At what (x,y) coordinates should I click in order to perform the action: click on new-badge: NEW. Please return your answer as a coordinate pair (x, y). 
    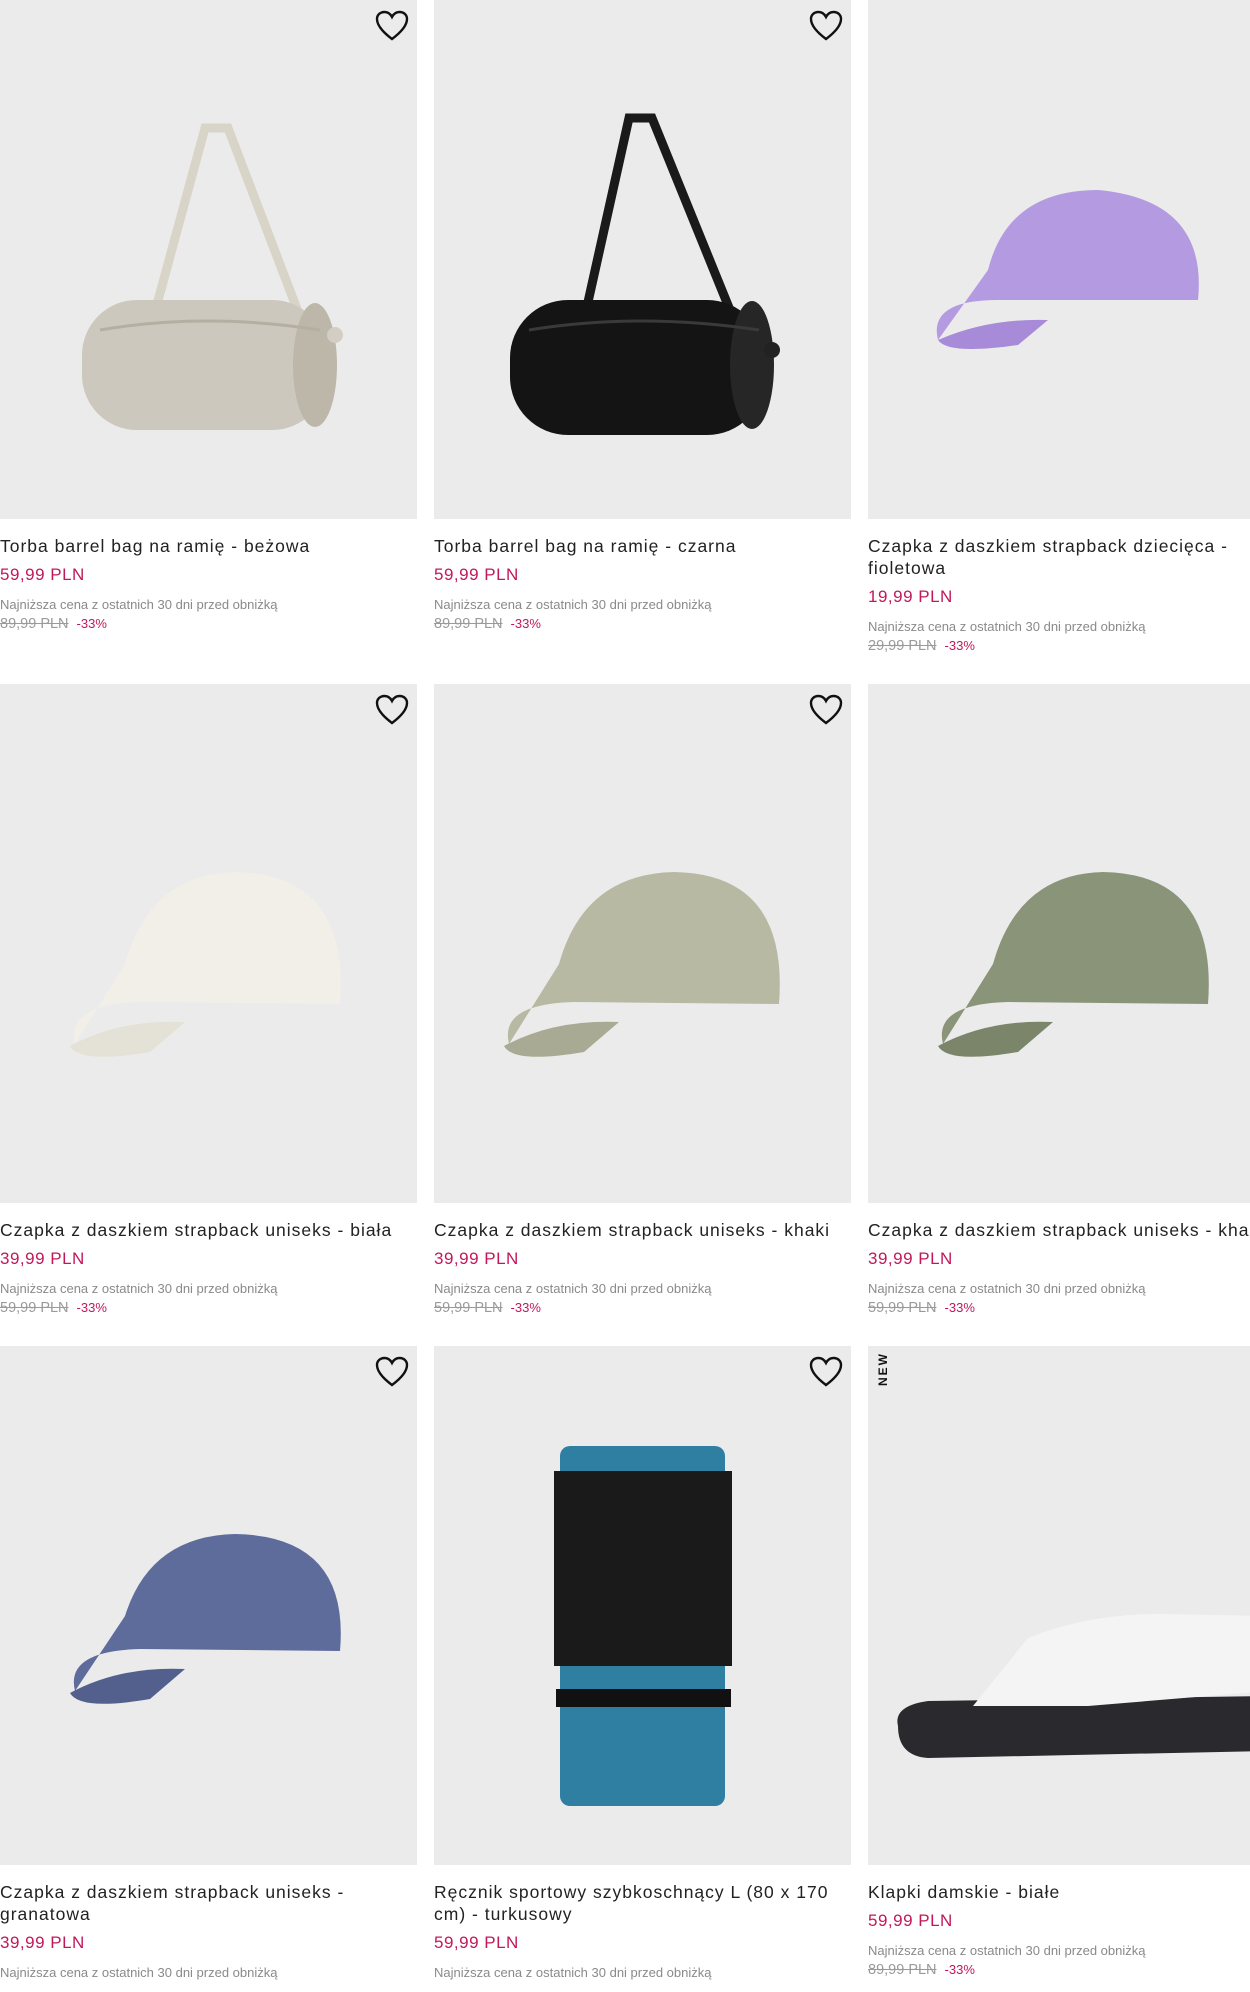
    Looking at the image, I should click on (883, 1369).